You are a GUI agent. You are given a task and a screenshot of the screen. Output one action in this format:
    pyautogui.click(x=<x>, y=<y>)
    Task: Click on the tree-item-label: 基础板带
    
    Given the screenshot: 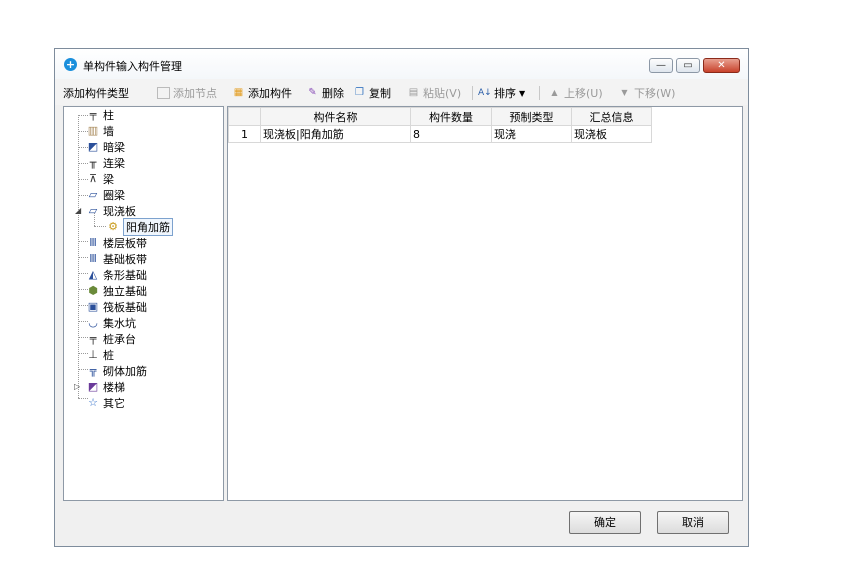 What is the action you would take?
    pyautogui.click(x=125, y=259)
    